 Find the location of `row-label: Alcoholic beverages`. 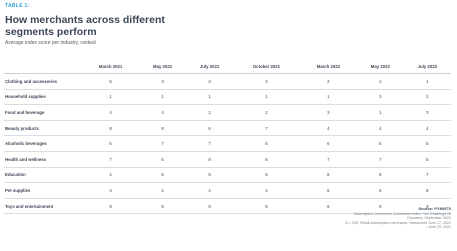

row-label: Alcoholic beverages is located at coordinates (43, 143).